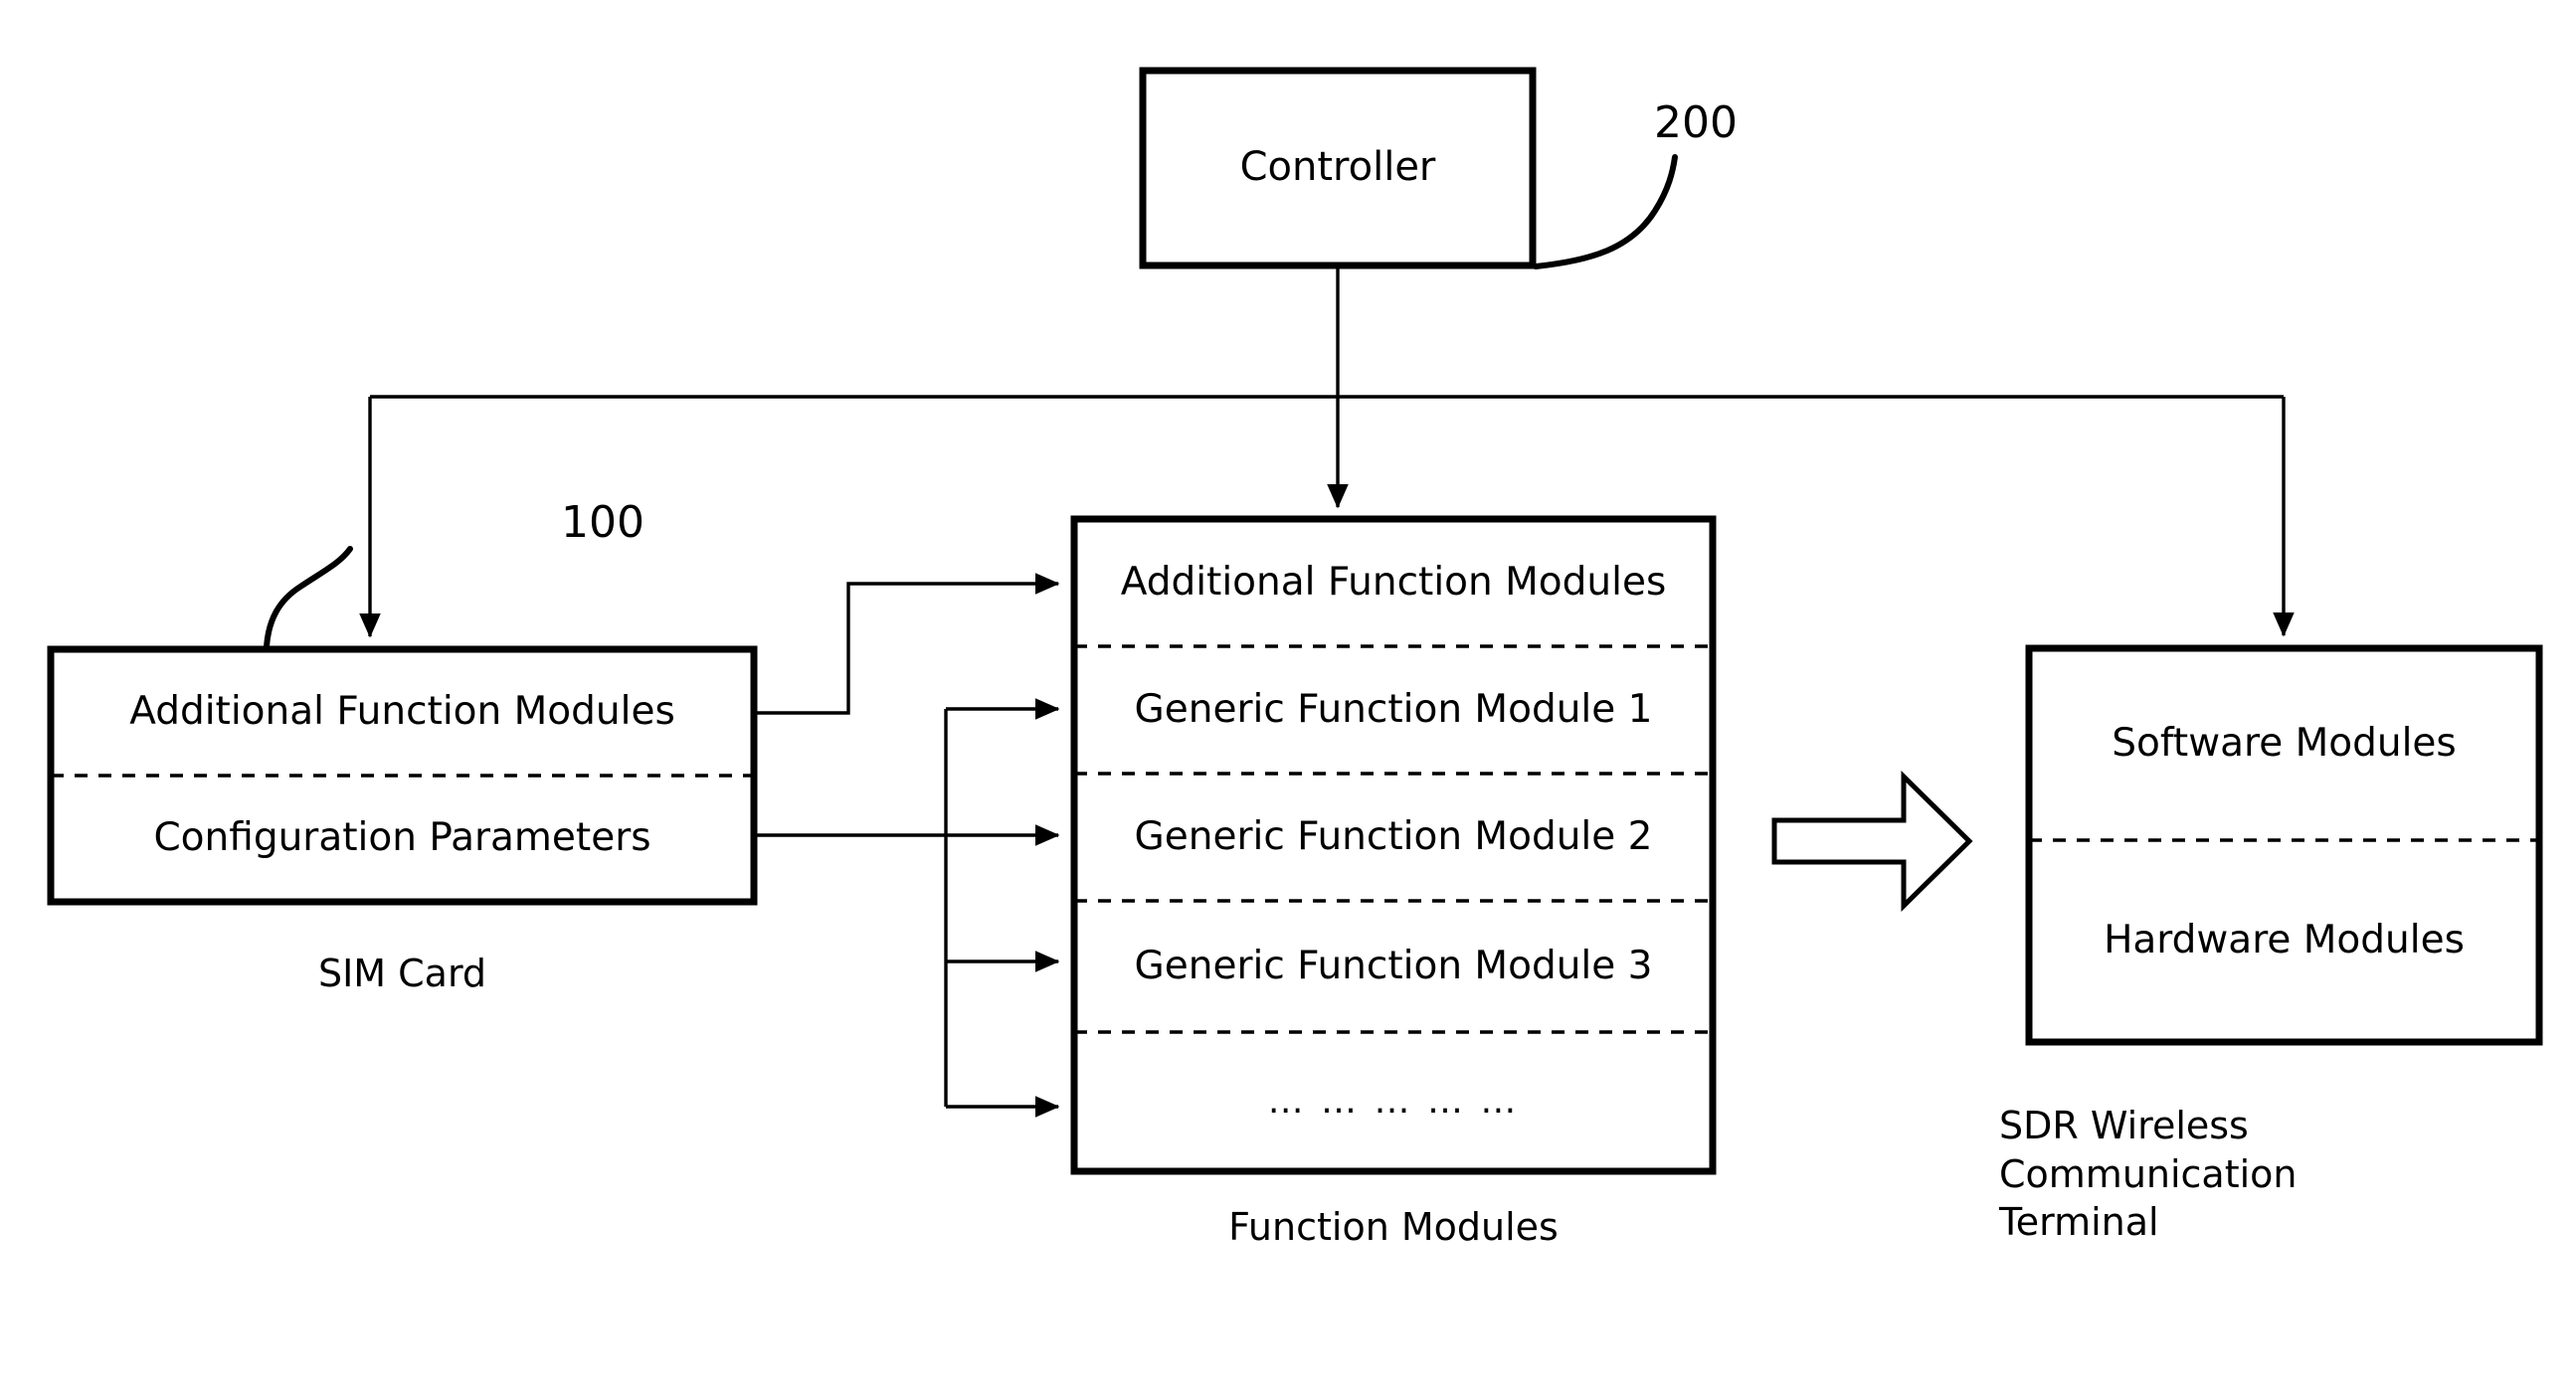  What do you see at coordinates (1393, 582) in the screenshot?
I see `function-modules-row-additional-function-modules: Additional Function Modules` at bounding box center [1393, 582].